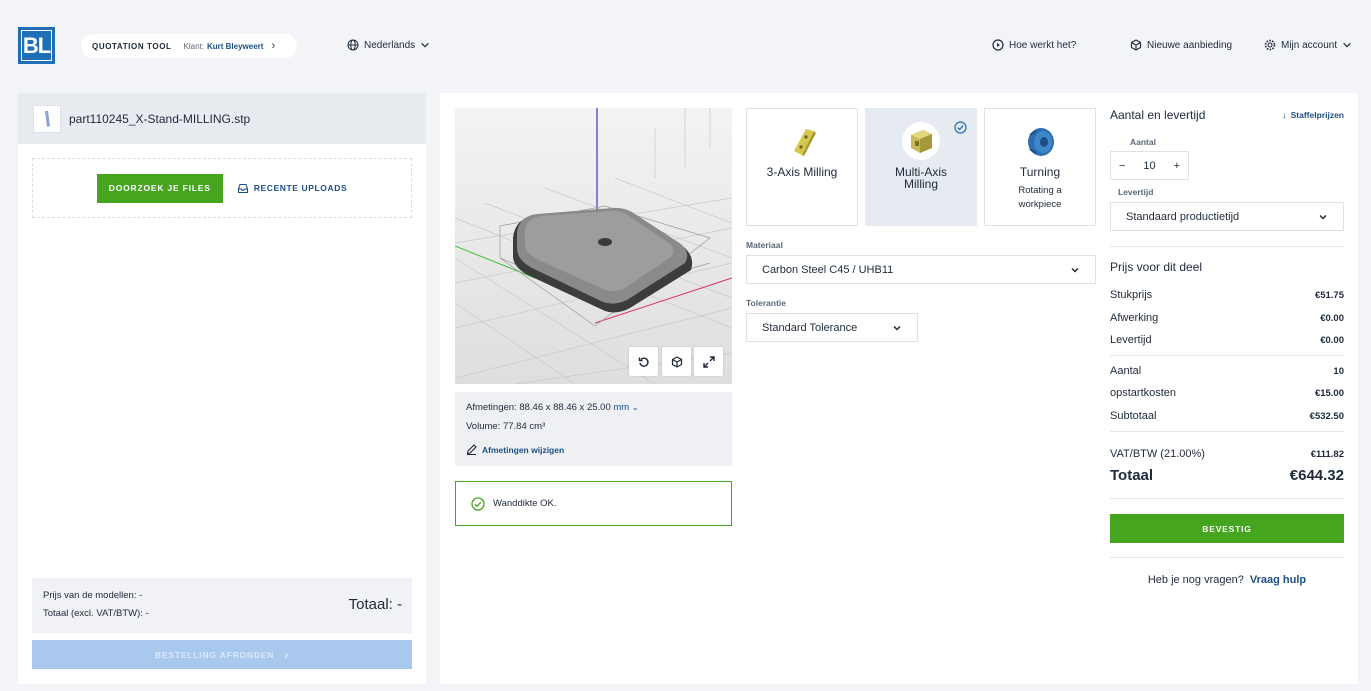 The width and height of the screenshot is (1371, 691). I want to click on material-label: Materiaal, so click(764, 245).